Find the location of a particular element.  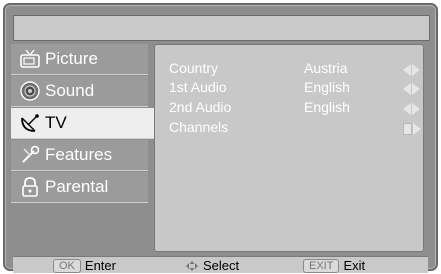

menu-item-label: Features is located at coordinates (79, 154).